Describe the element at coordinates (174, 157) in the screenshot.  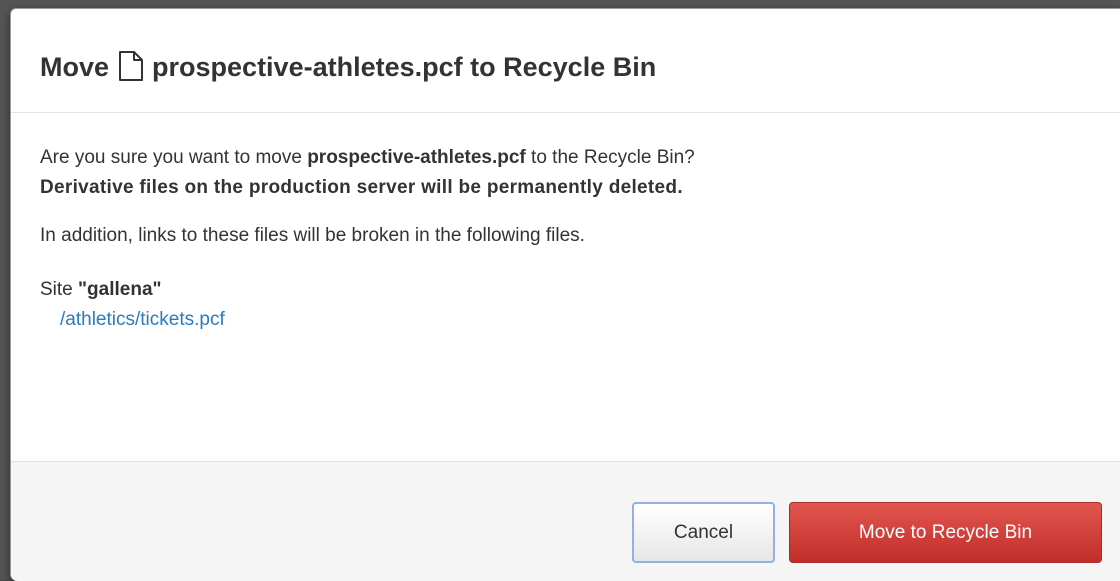
I see `confirm-prefix: Are you sure you want to move` at that location.